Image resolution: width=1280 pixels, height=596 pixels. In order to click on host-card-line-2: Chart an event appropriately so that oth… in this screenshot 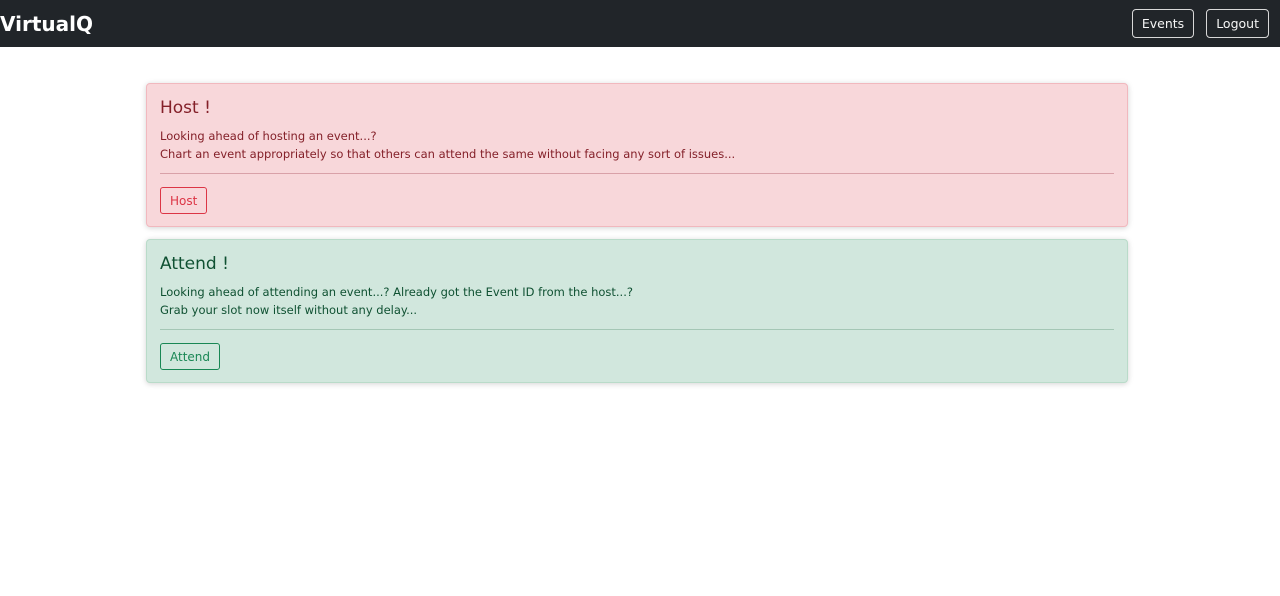, I will do `click(448, 154)`.